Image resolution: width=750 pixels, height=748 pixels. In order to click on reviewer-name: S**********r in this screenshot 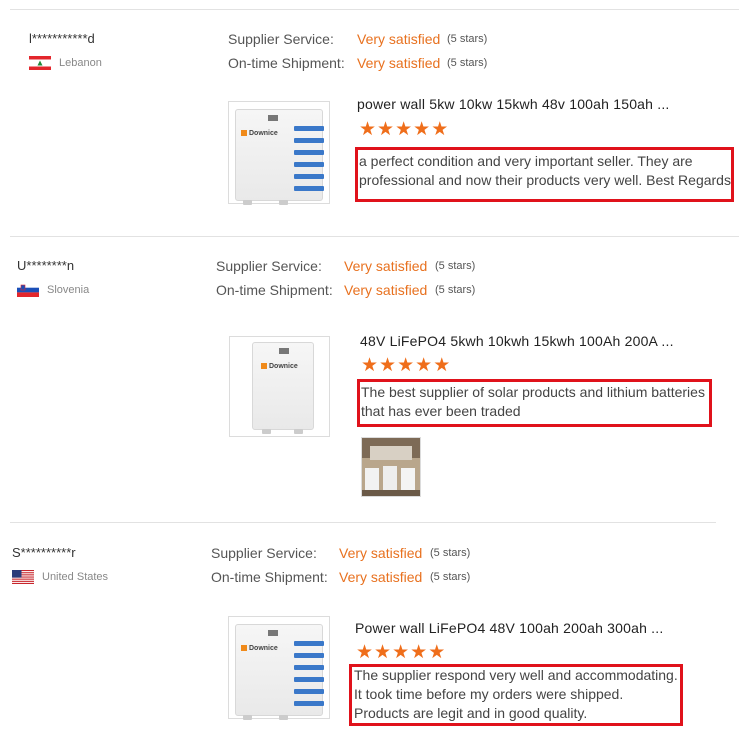, I will do `click(44, 552)`.